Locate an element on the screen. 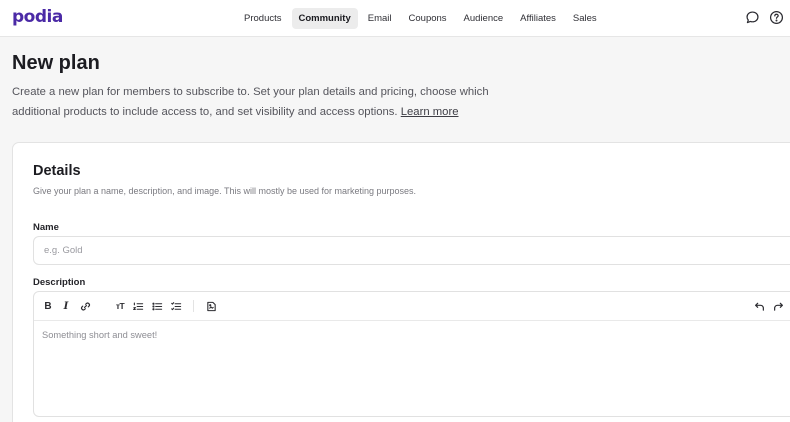  help-icon is located at coordinates (776, 17).